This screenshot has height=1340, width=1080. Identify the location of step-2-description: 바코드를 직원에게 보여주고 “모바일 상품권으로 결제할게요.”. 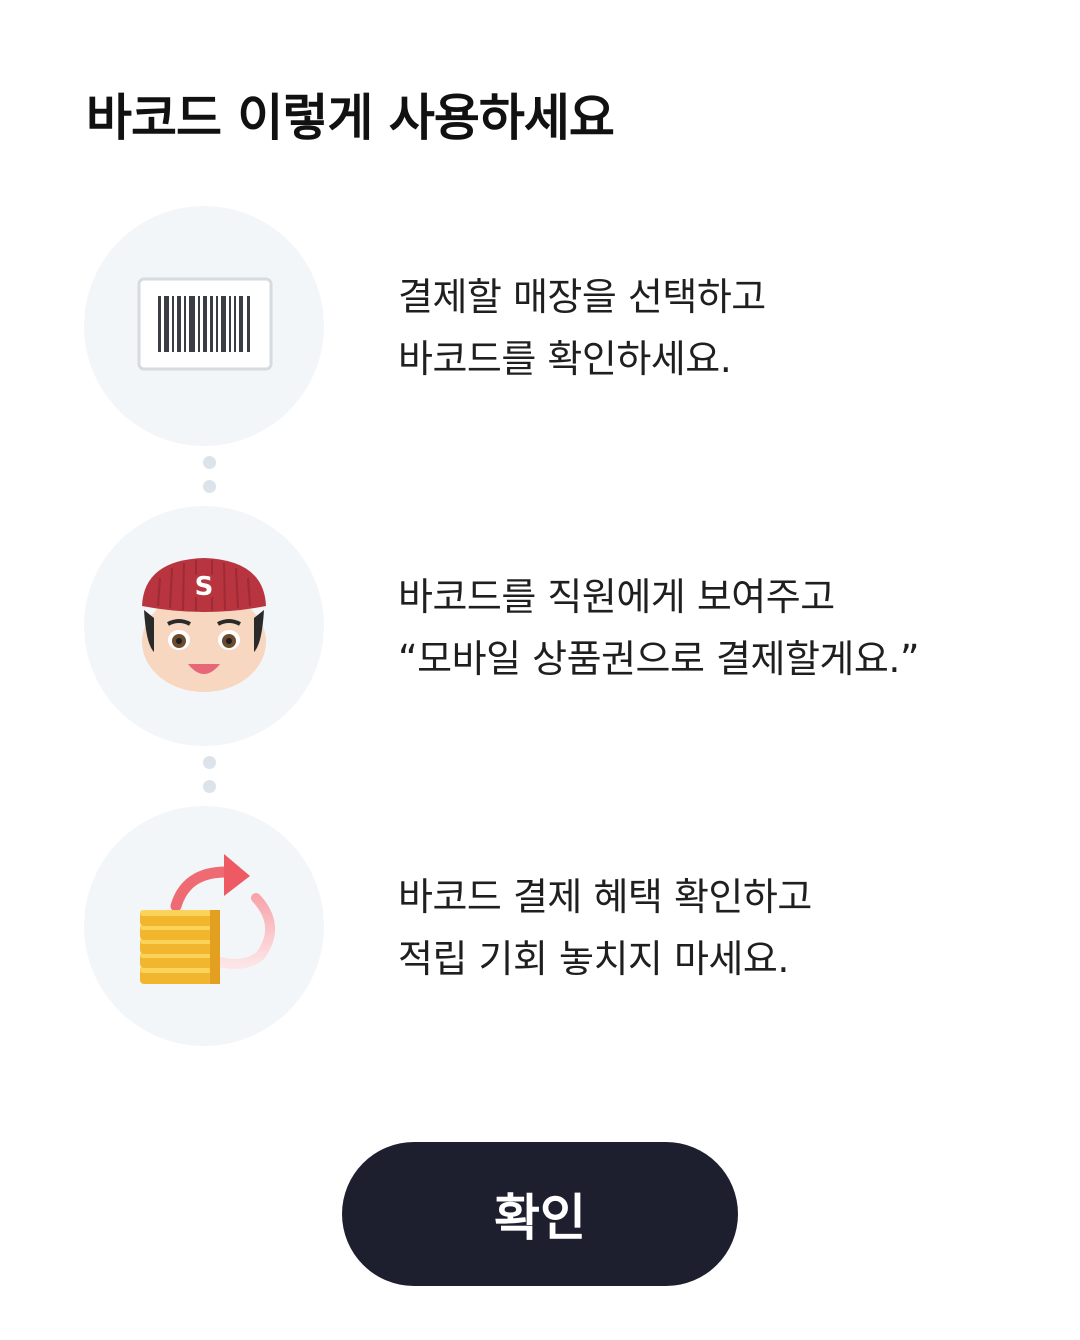
(659, 628).